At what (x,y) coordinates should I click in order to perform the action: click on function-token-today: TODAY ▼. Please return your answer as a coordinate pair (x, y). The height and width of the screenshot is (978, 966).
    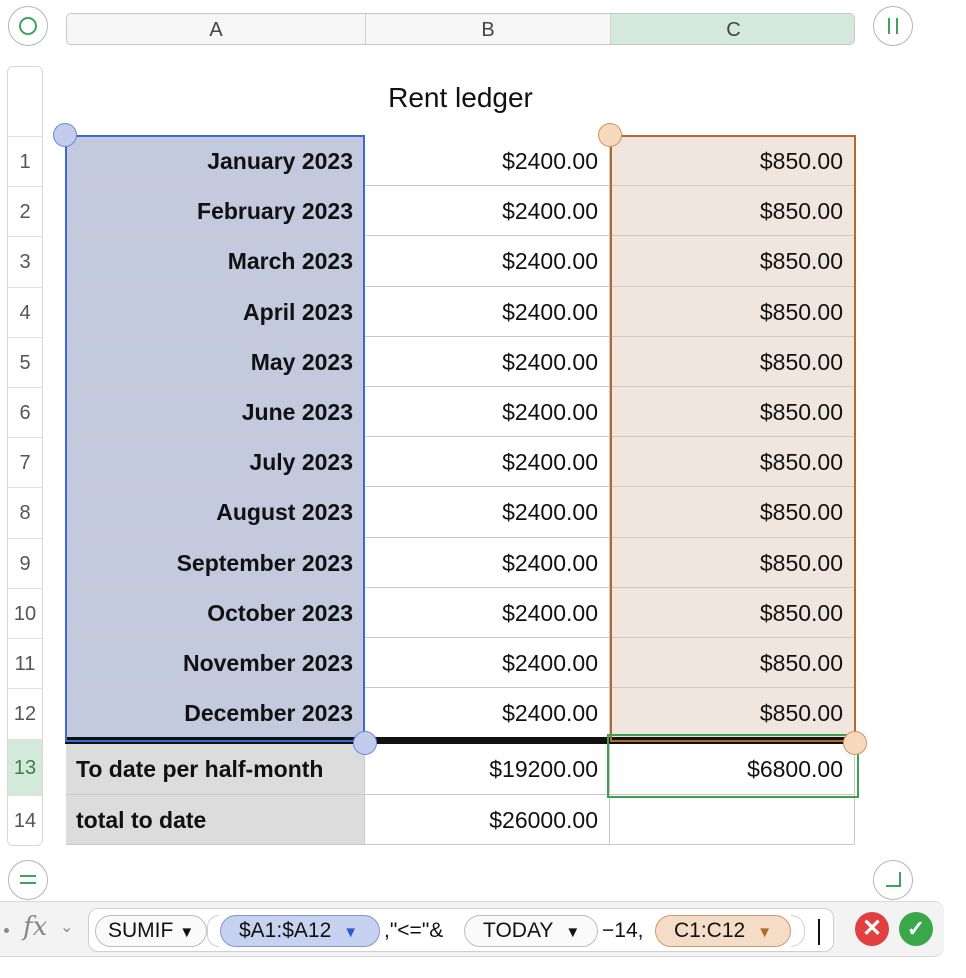
    Looking at the image, I should click on (531, 931).